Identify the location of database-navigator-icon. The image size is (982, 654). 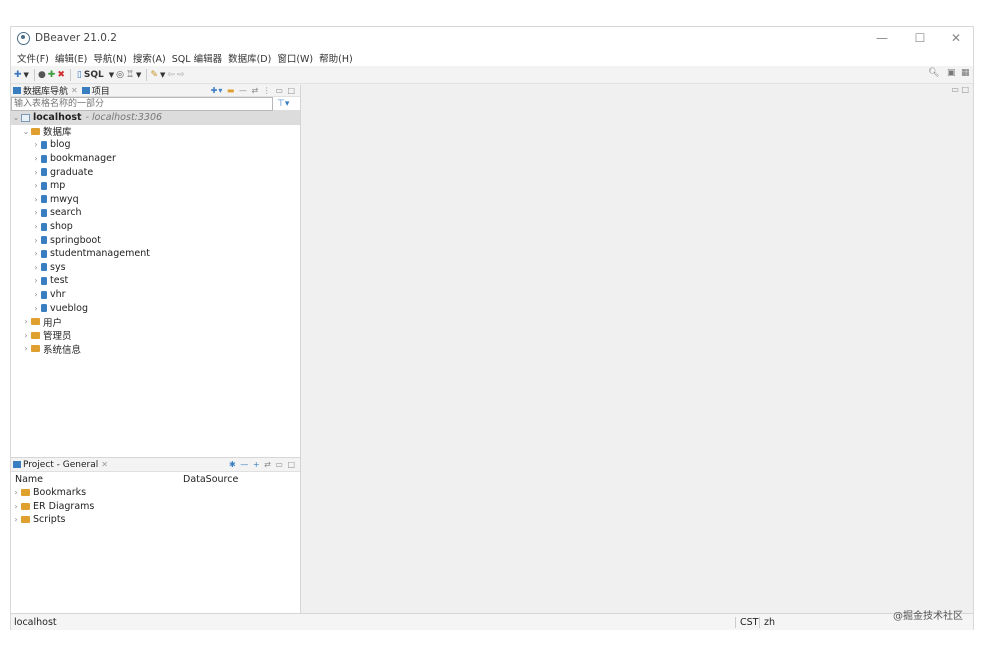
(17, 90).